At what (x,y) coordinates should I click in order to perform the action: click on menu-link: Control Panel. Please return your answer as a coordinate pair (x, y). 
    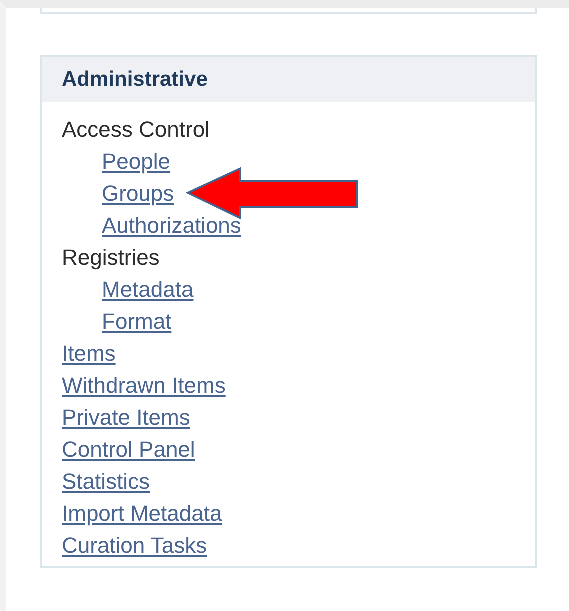
    Looking at the image, I should click on (129, 450).